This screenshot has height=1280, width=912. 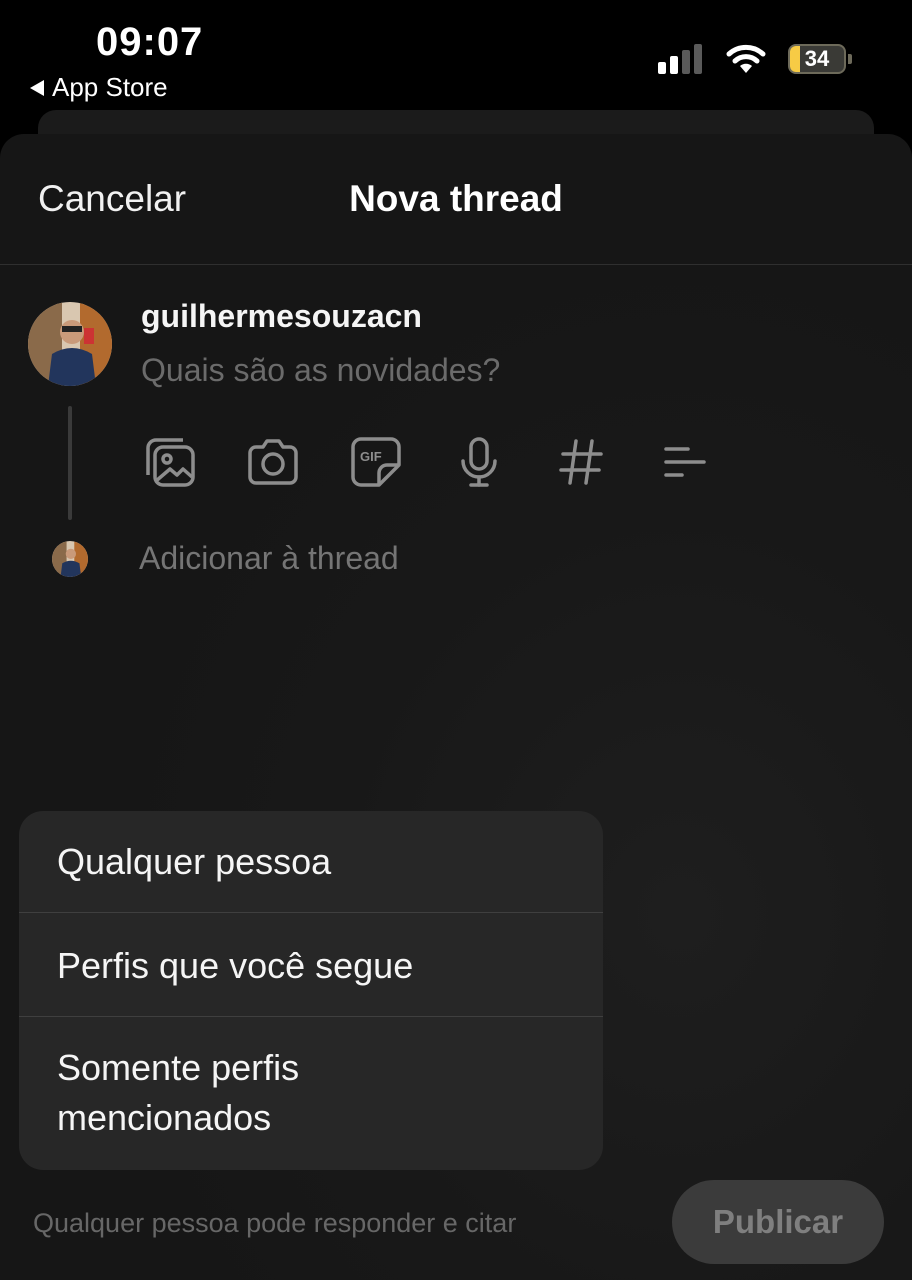 I want to click on composer-toolbar: GIF, so click(x=450, y=462).